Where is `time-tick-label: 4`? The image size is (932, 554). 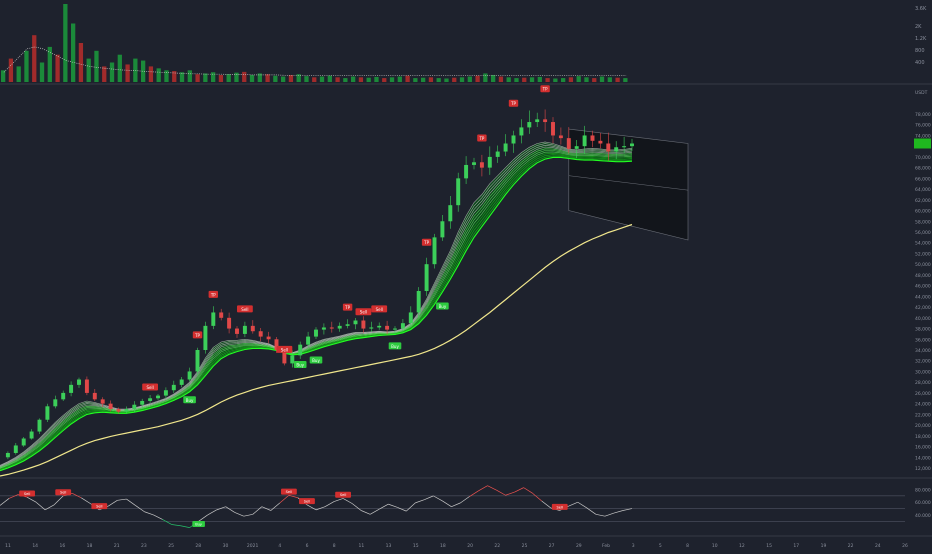 time-tick-label: 4 is located at coordinates (279, 546).